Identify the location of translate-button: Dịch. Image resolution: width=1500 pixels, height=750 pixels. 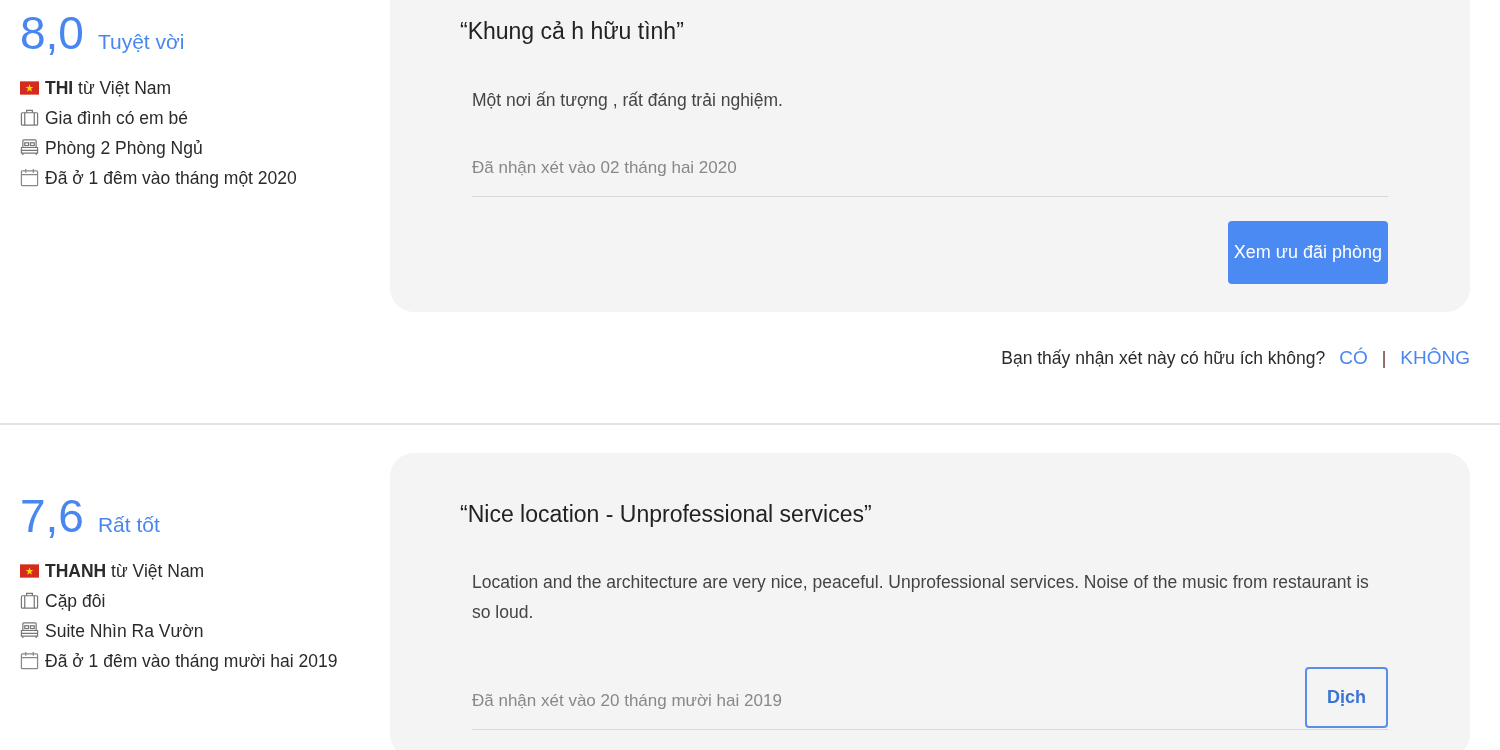
(1346, 697).